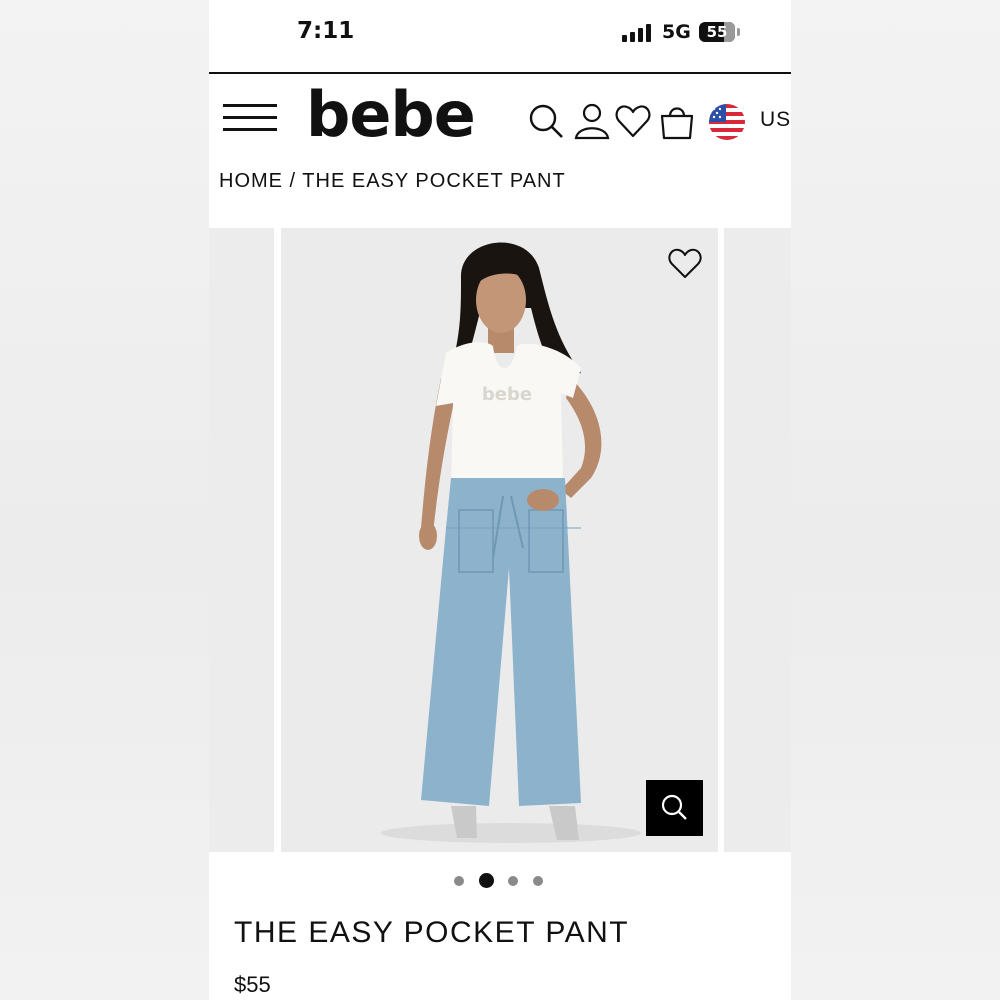 This screenshot has height=1000, width=1000. Describe the element at coordinates (486, 880) in the screenshot. I see `carousel-dot-active` at that location.